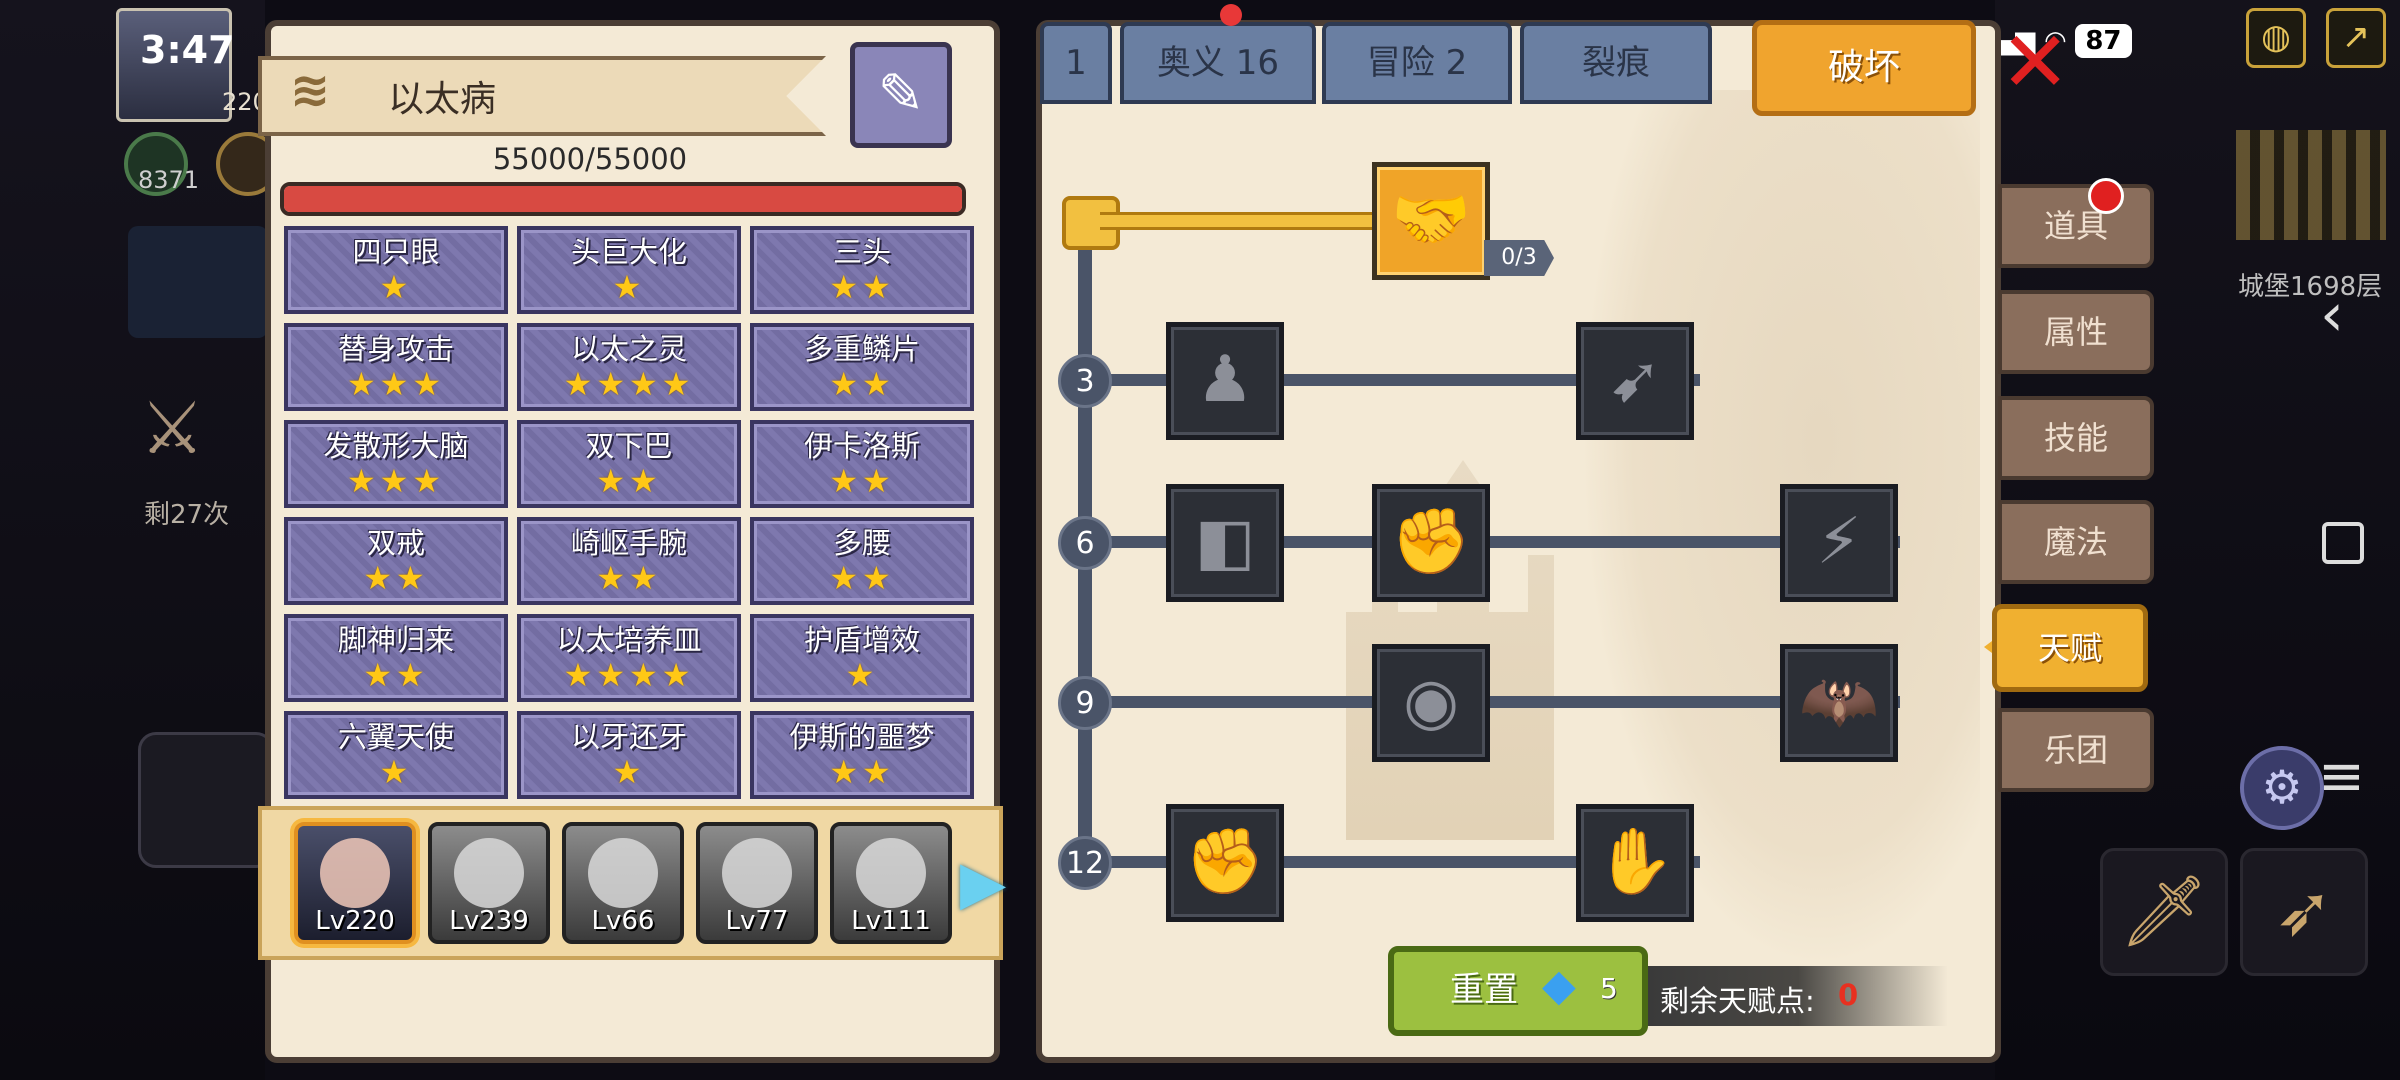 Image resolution: width=2400 pixels, height=1080 pixels. I want to click on hp-bar, so click(623, 199).